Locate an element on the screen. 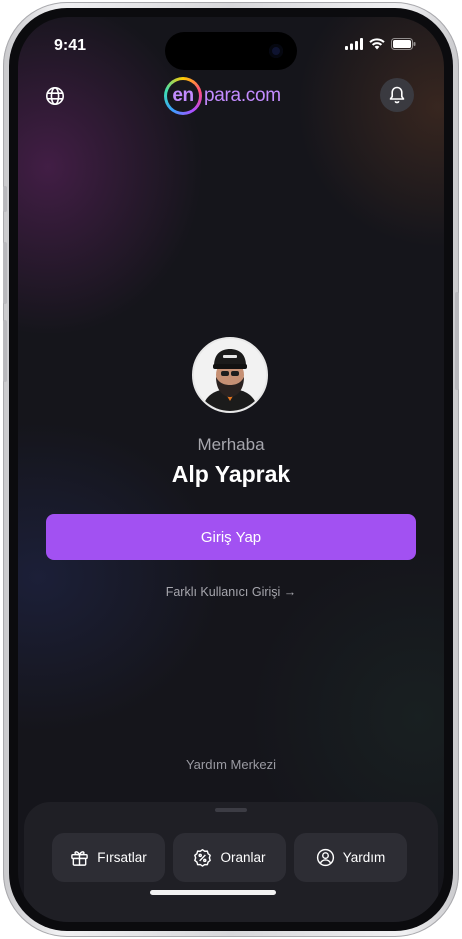 The width and height of the screenshot is (462, 939). avatar is located at coordinates (230, 375).